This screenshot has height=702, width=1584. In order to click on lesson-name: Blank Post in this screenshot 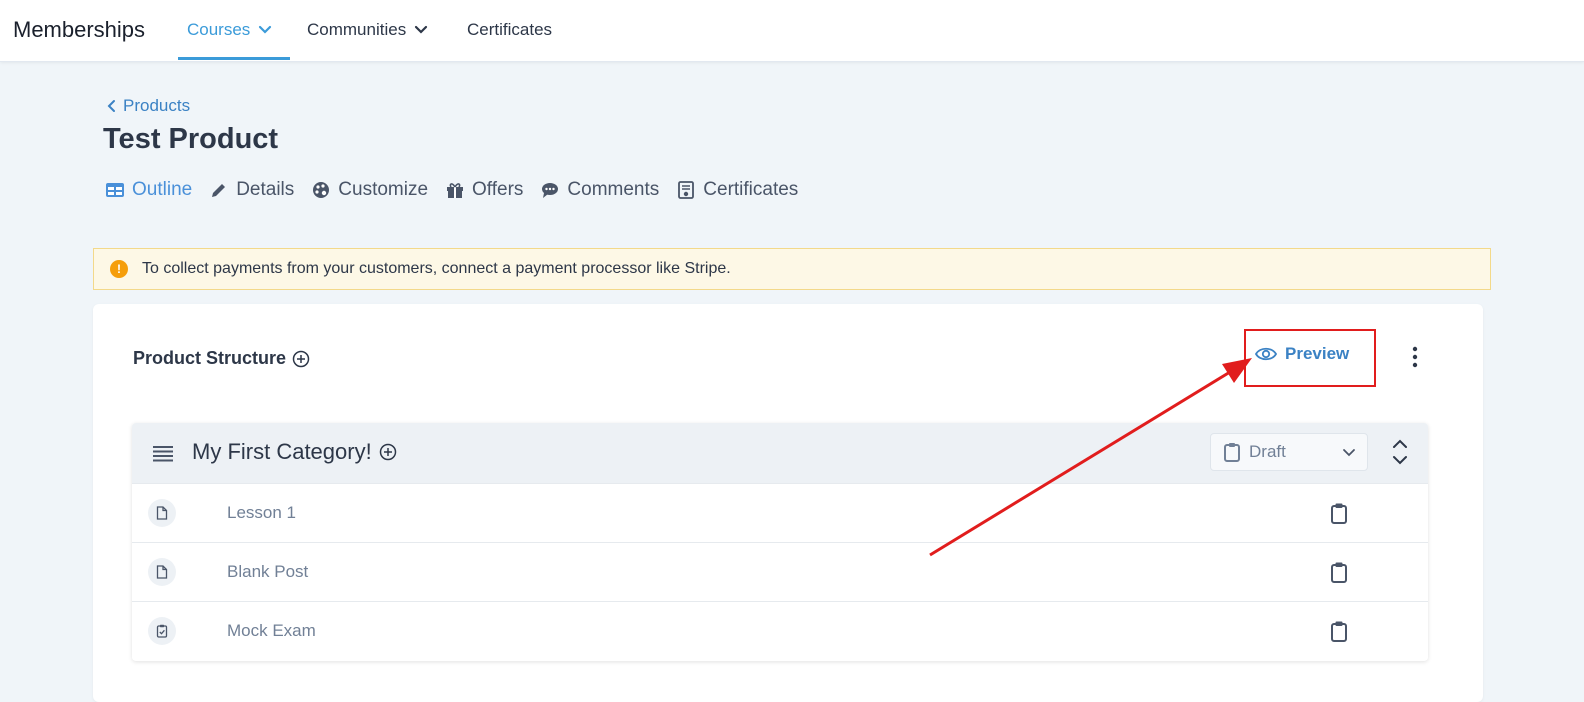, I will do `click(268, 571)`.